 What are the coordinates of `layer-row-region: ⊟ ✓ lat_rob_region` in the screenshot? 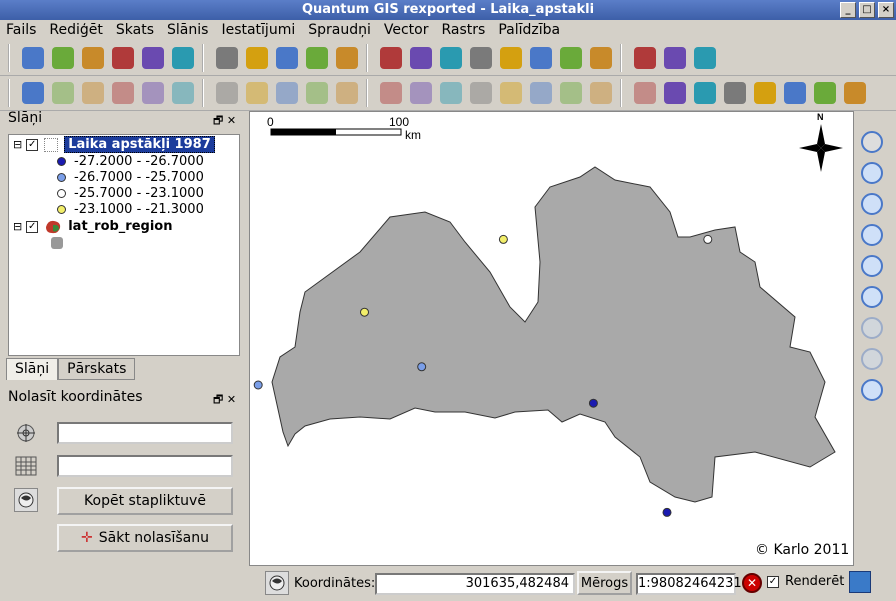 It's located at (93, 226).